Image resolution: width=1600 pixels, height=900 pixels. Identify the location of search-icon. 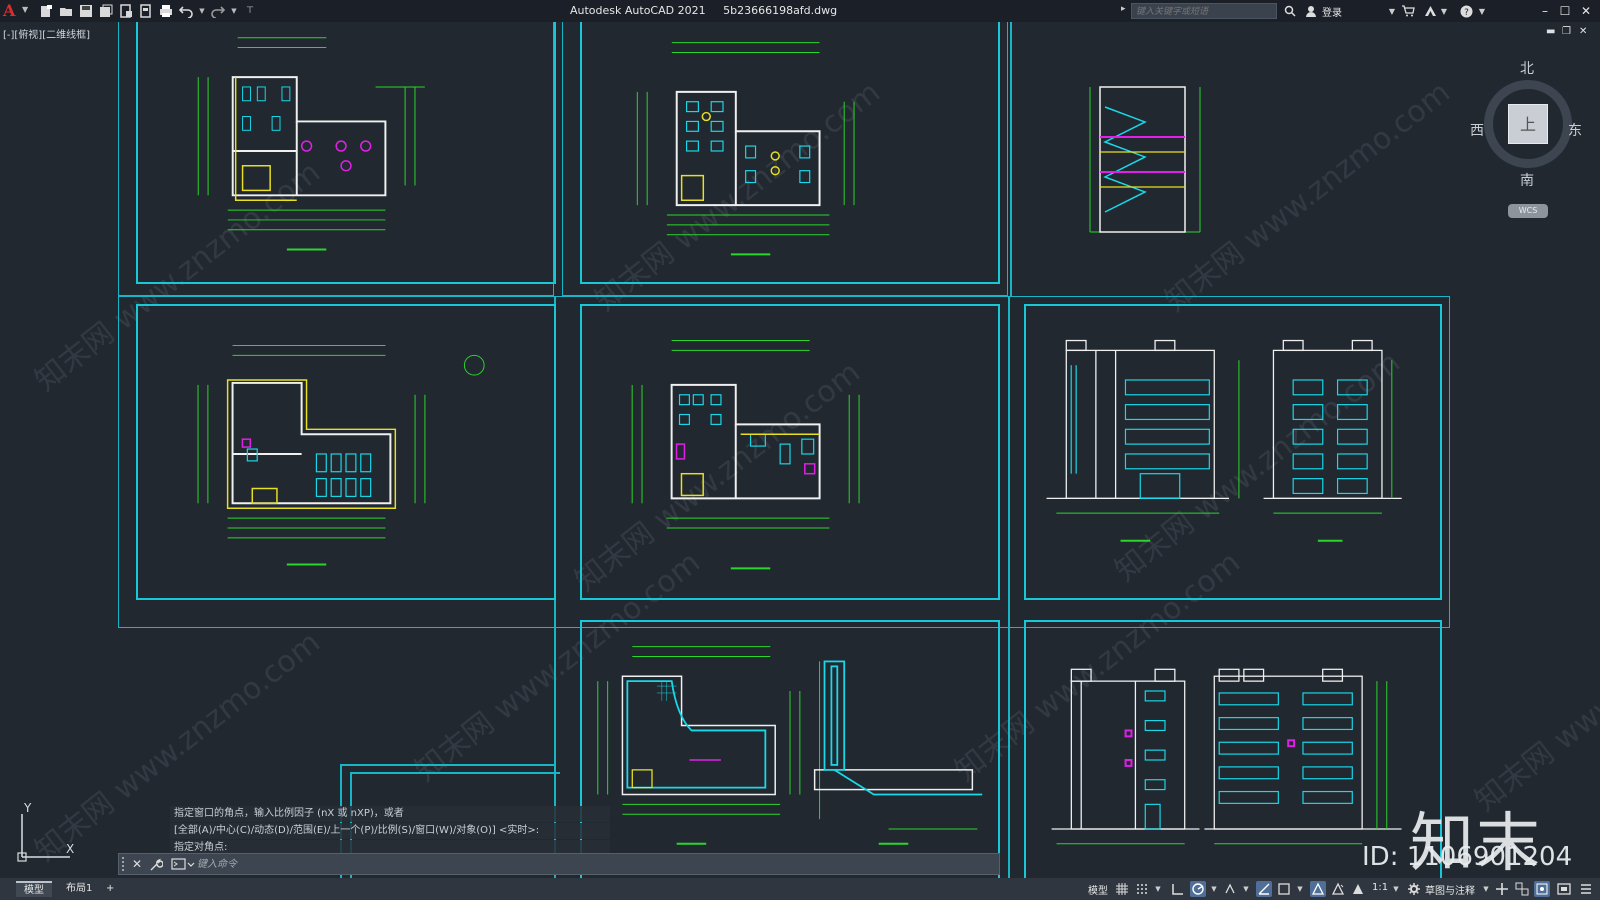
(1290, 11).